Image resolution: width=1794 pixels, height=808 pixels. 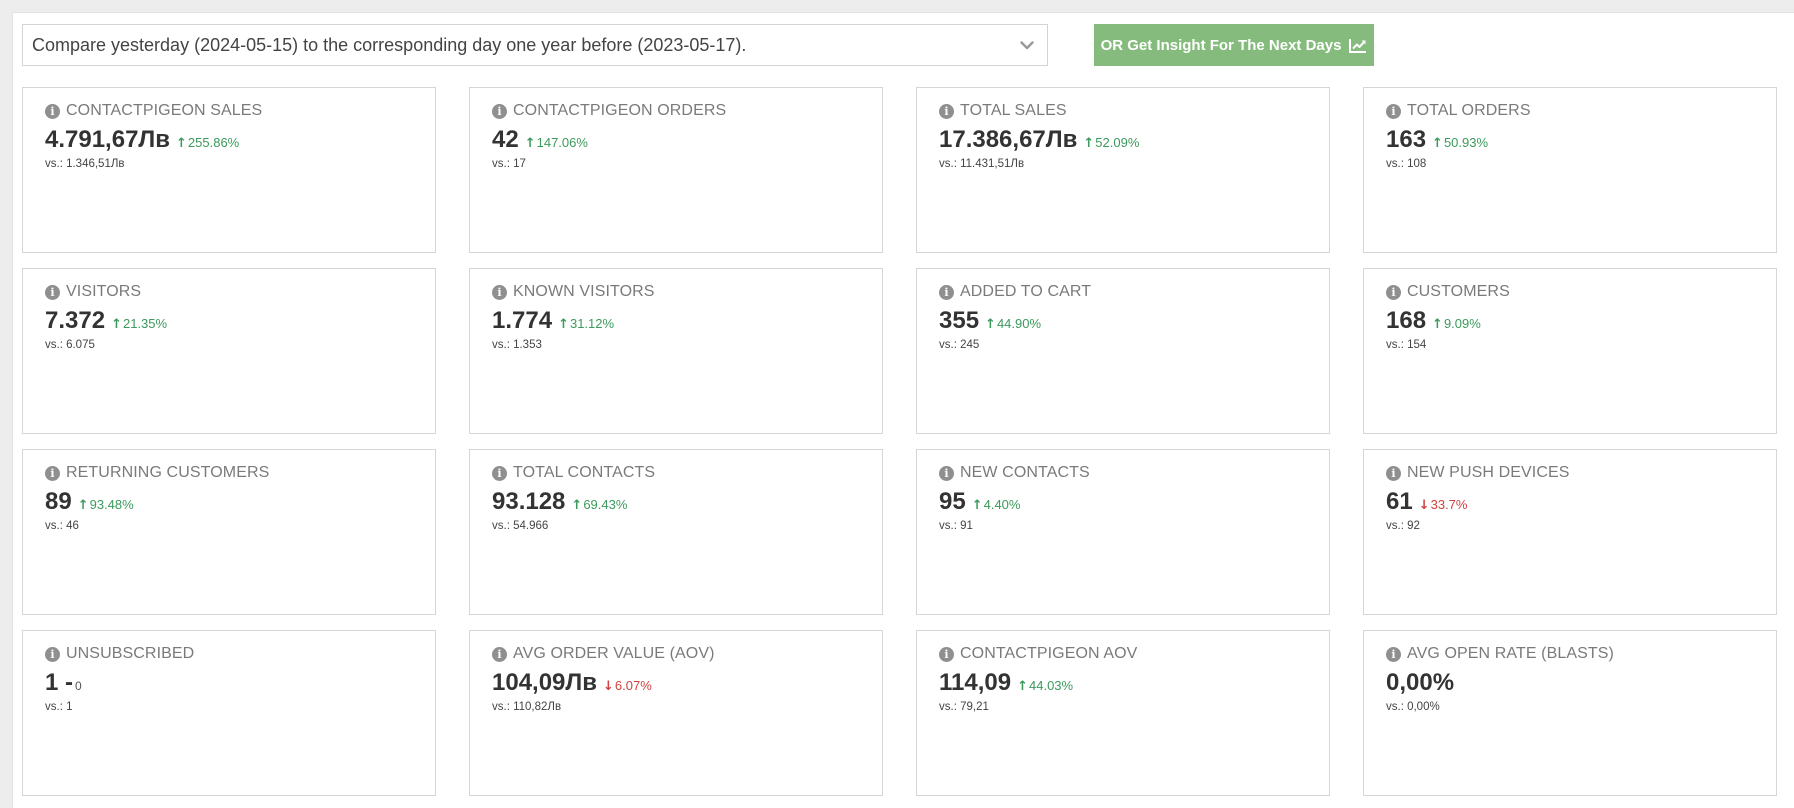 I want to click on chevron-down-icon, so click(x=1027, y=45).